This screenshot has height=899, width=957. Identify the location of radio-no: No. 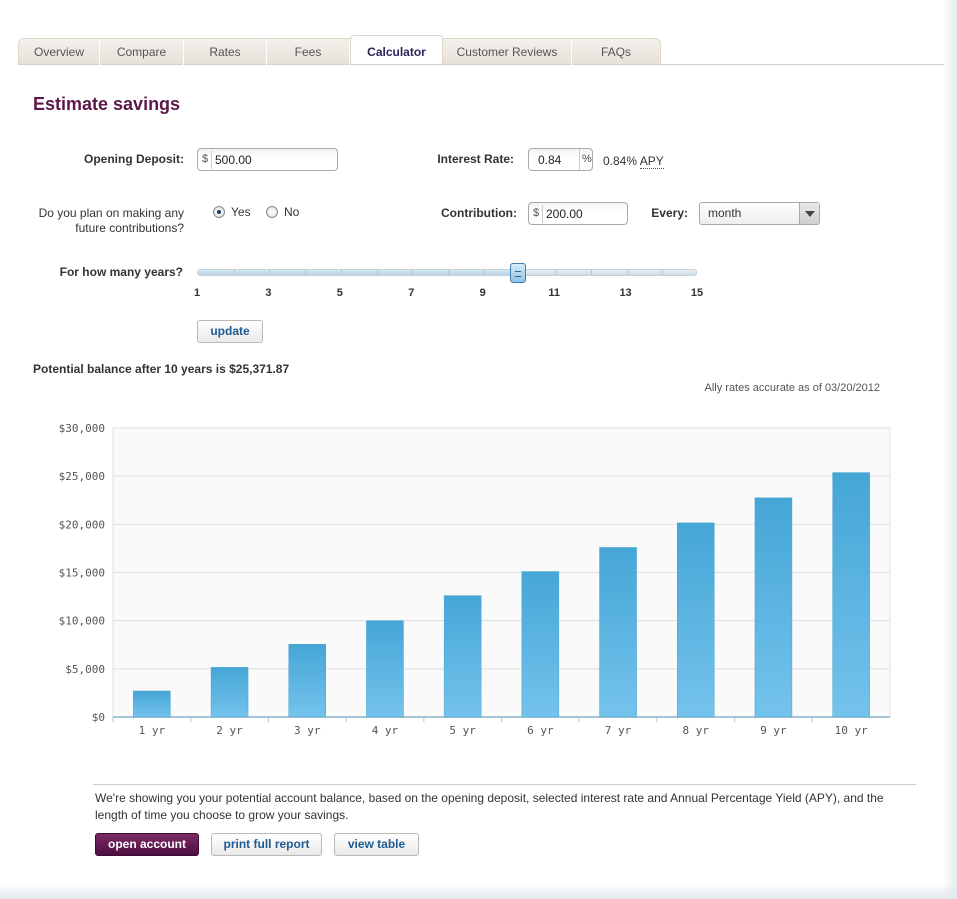
(282, 212).